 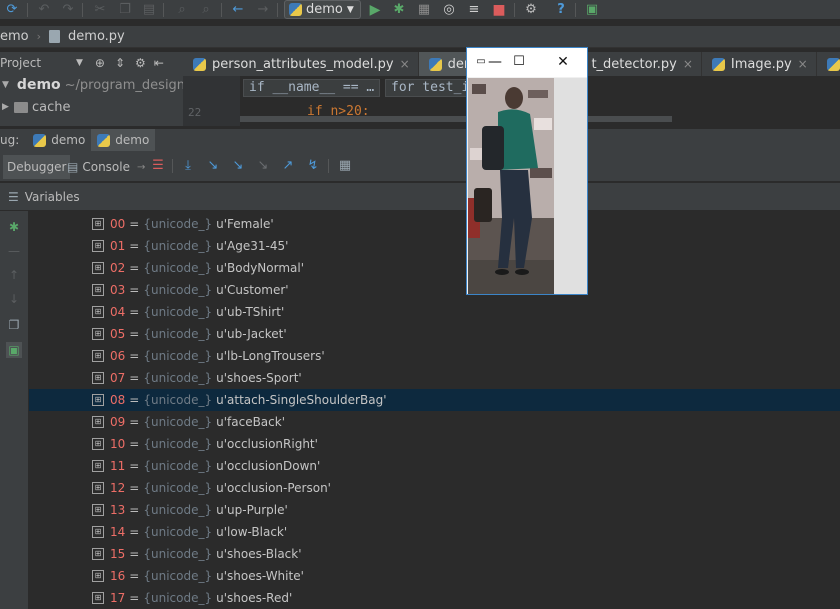 What do you see at coordinates (434, 532) in the screenshot?
I see `table-row: ⊞ 14 = {unicode_} u'low-Black'` at bounding box center [434, 532].